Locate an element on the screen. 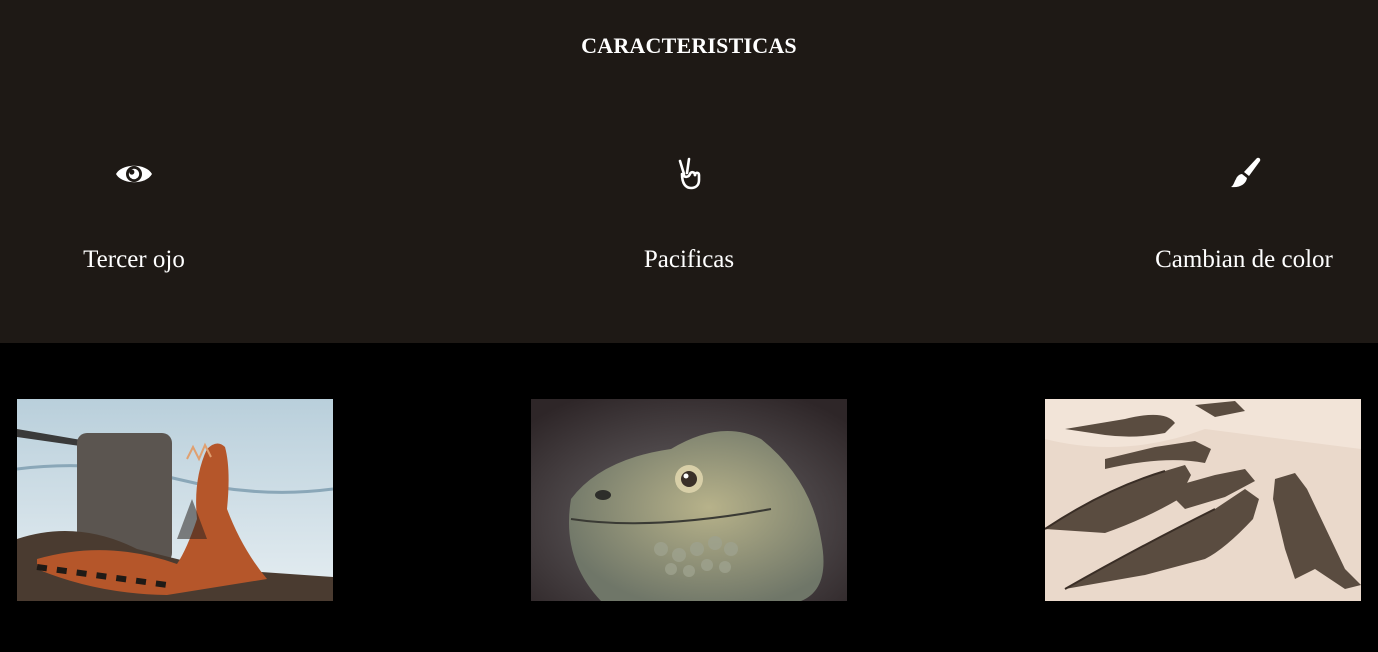 The height and width of the screenshot is (652, 1378). iguana-photo-group-sand is located at coordinates (1203, 500).